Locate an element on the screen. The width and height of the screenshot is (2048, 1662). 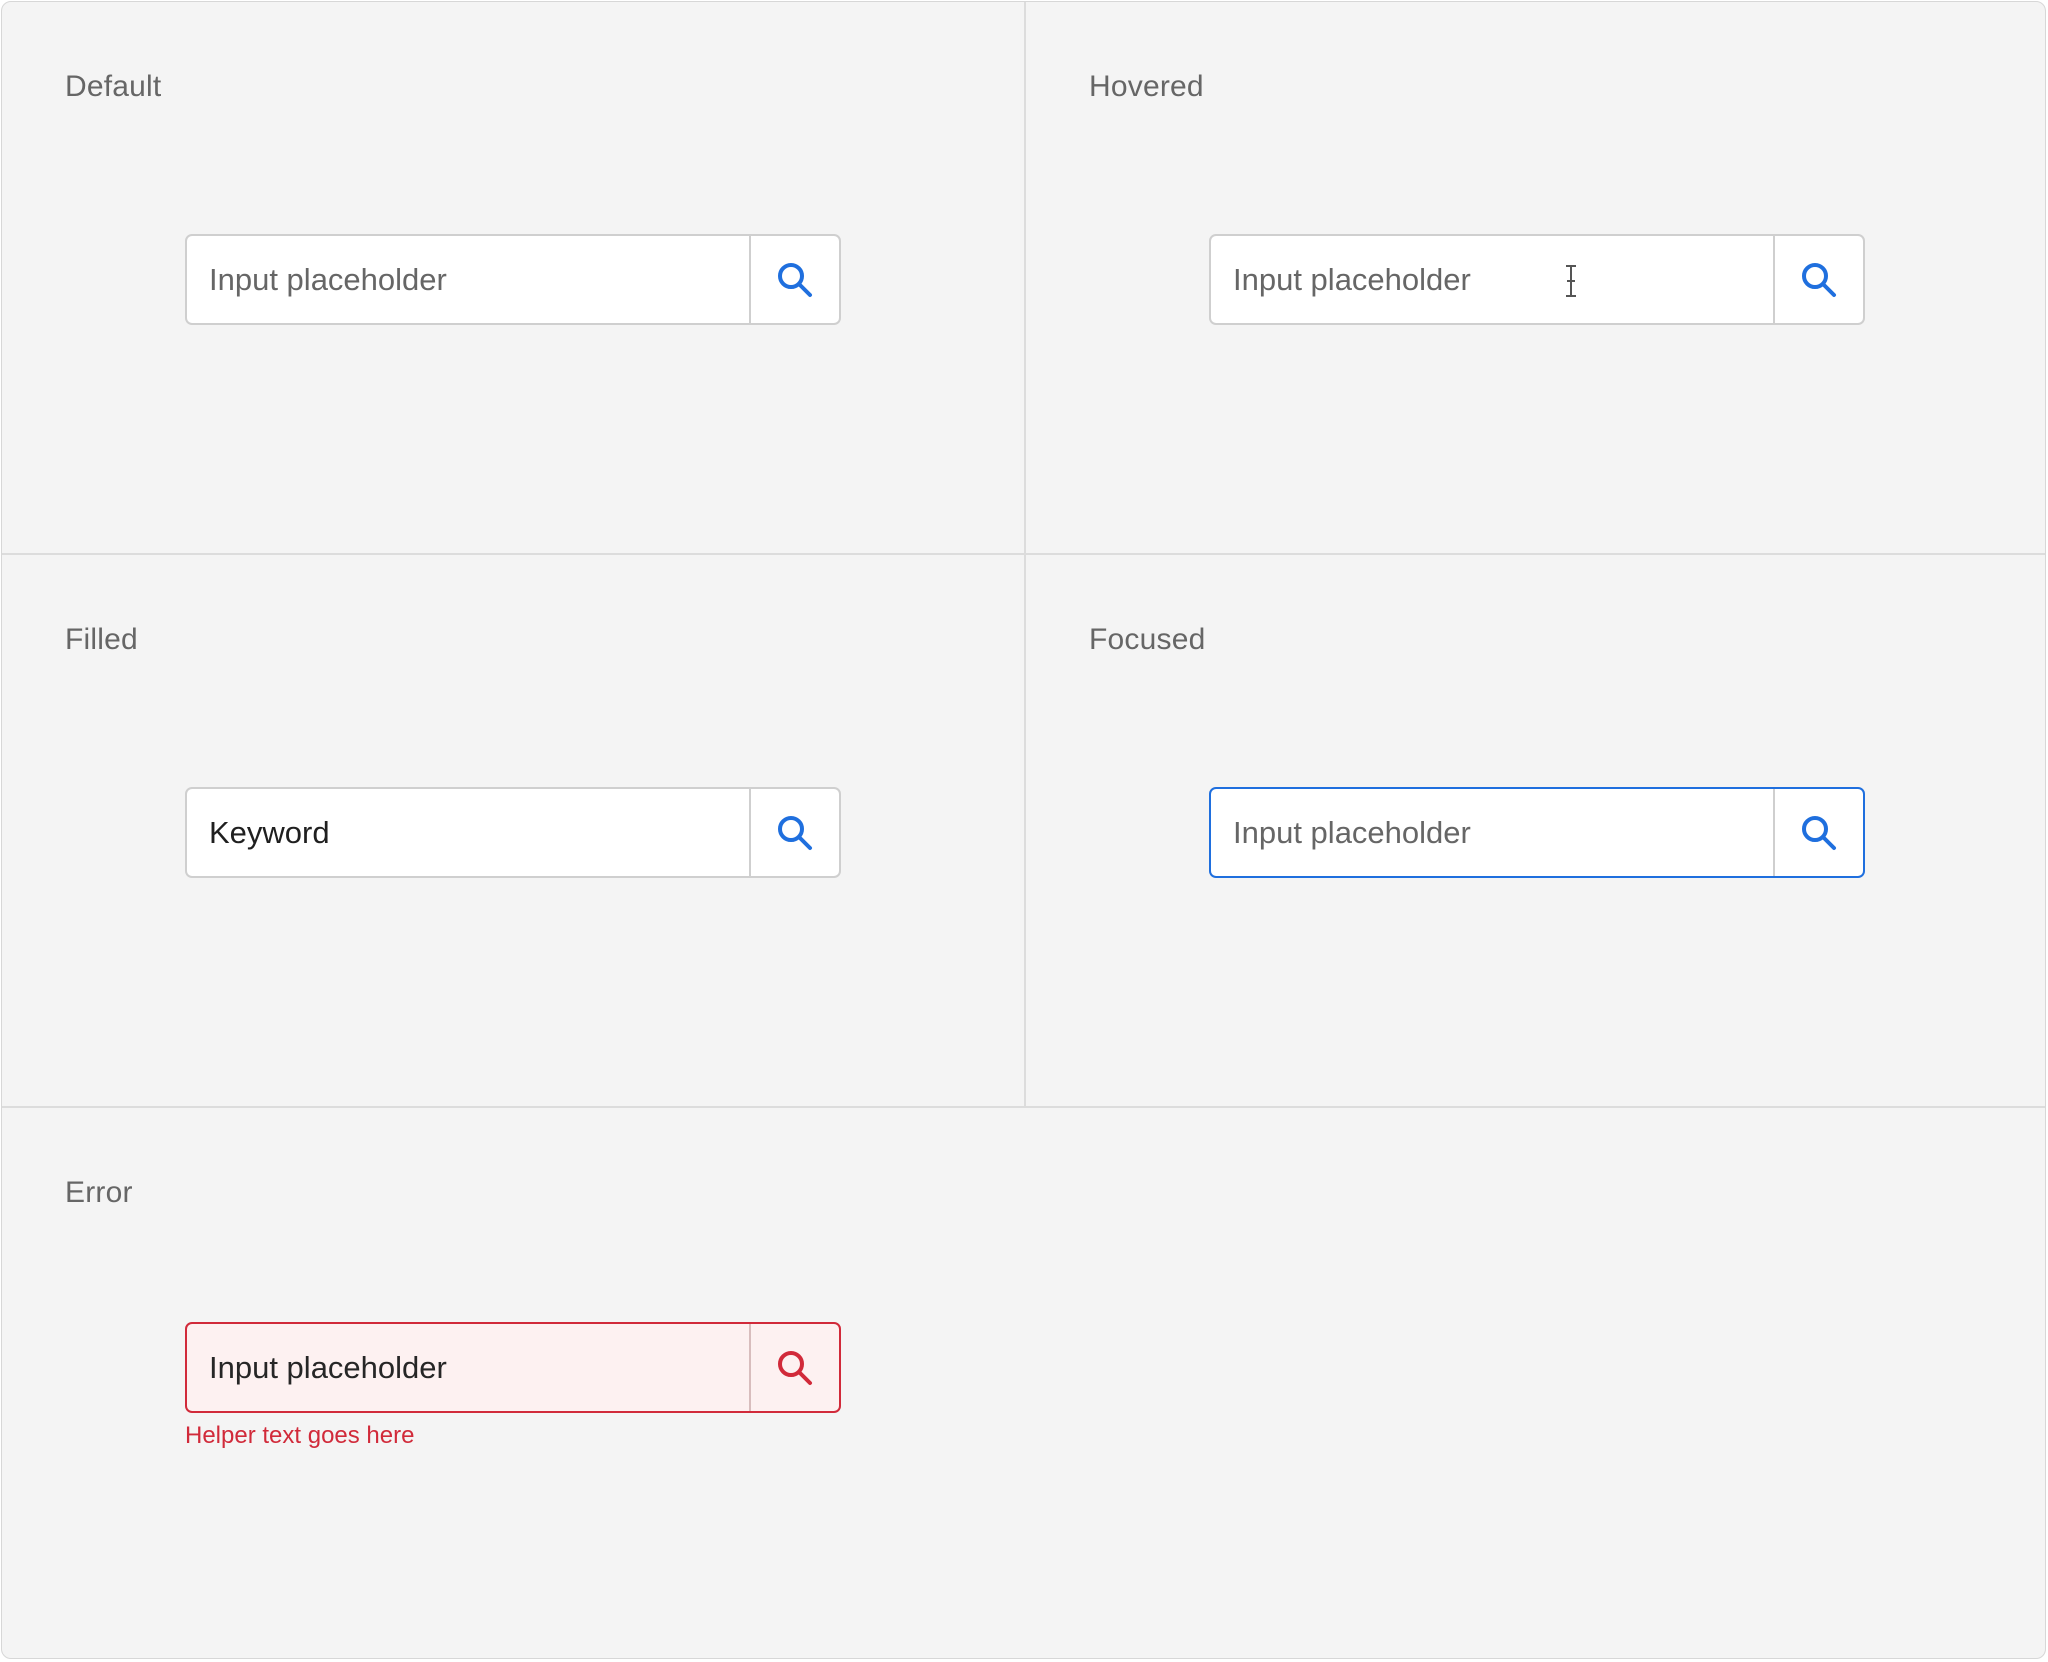
search-input: Keyword is located at coordinates (468, 832).